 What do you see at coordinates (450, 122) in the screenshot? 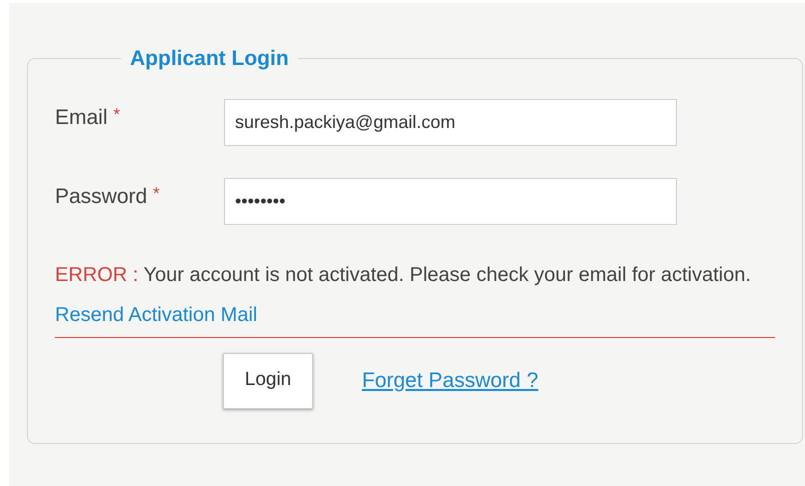
I see `email-field: suresh.packiya@gmail.com` at bounding box center [450, 122].